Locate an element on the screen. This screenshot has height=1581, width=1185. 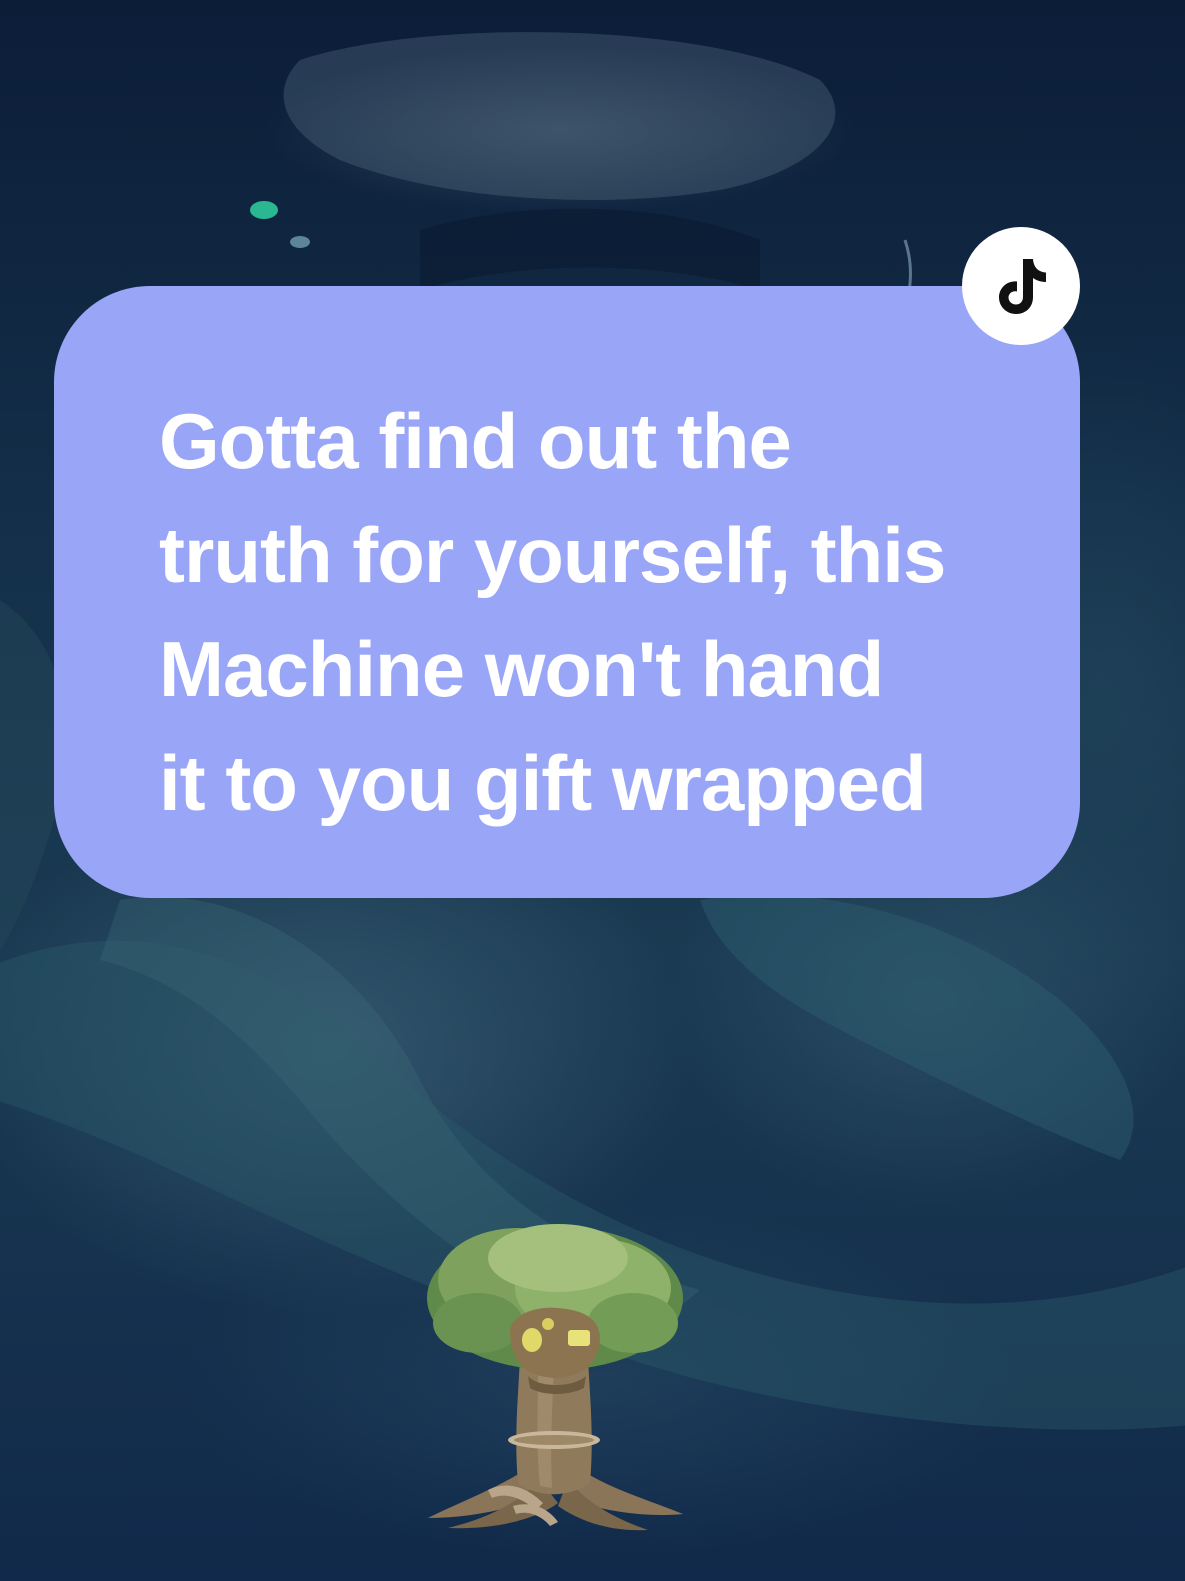
tiktok-badge is located at coordinates (1021, 286).